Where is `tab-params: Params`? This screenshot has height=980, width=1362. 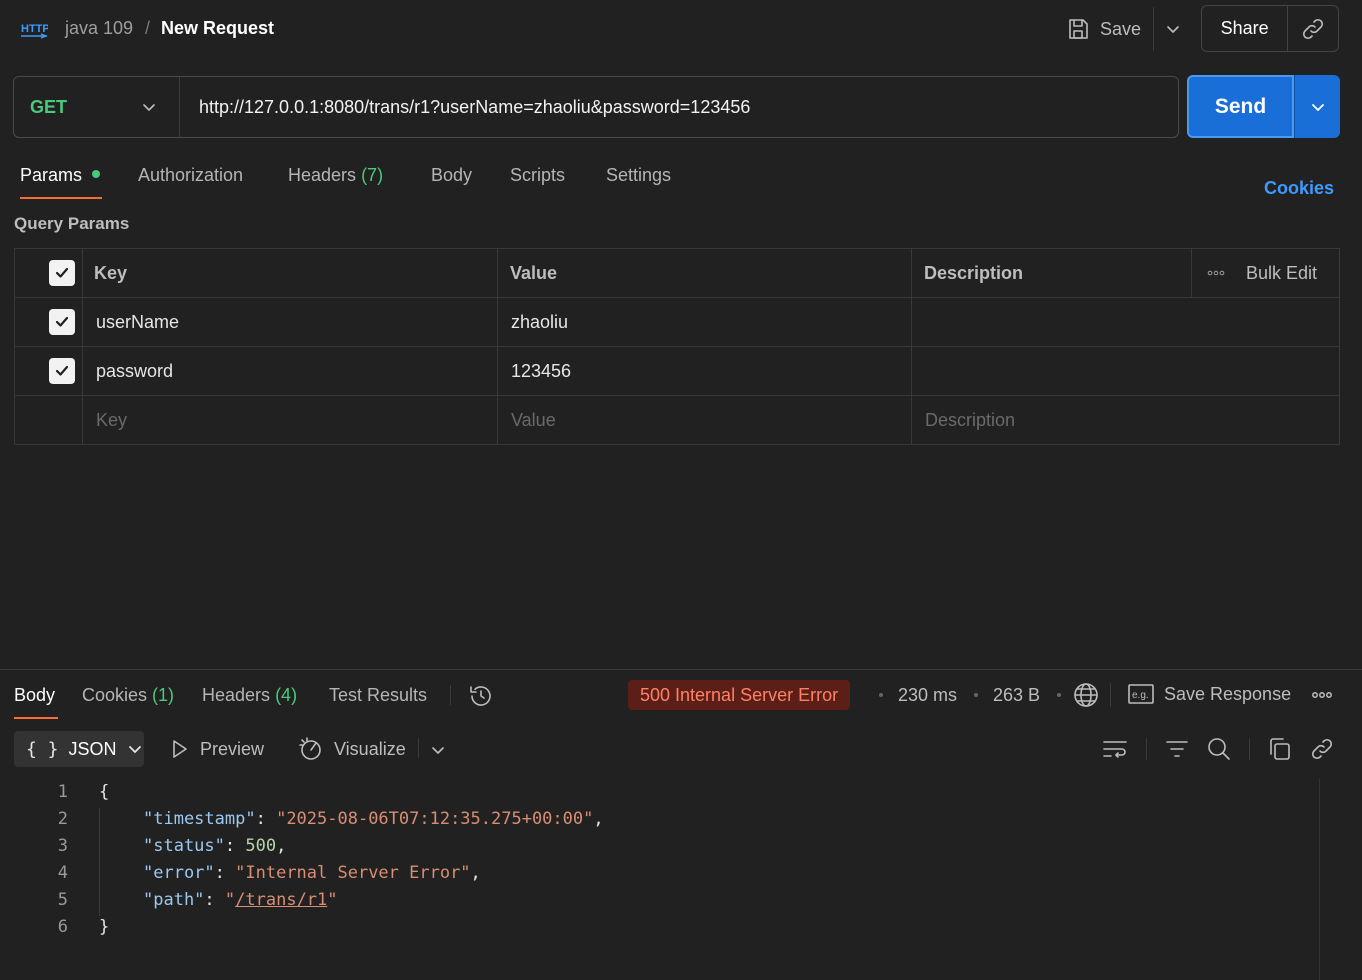
tab-params: Params is located at coordinates (60, 175).